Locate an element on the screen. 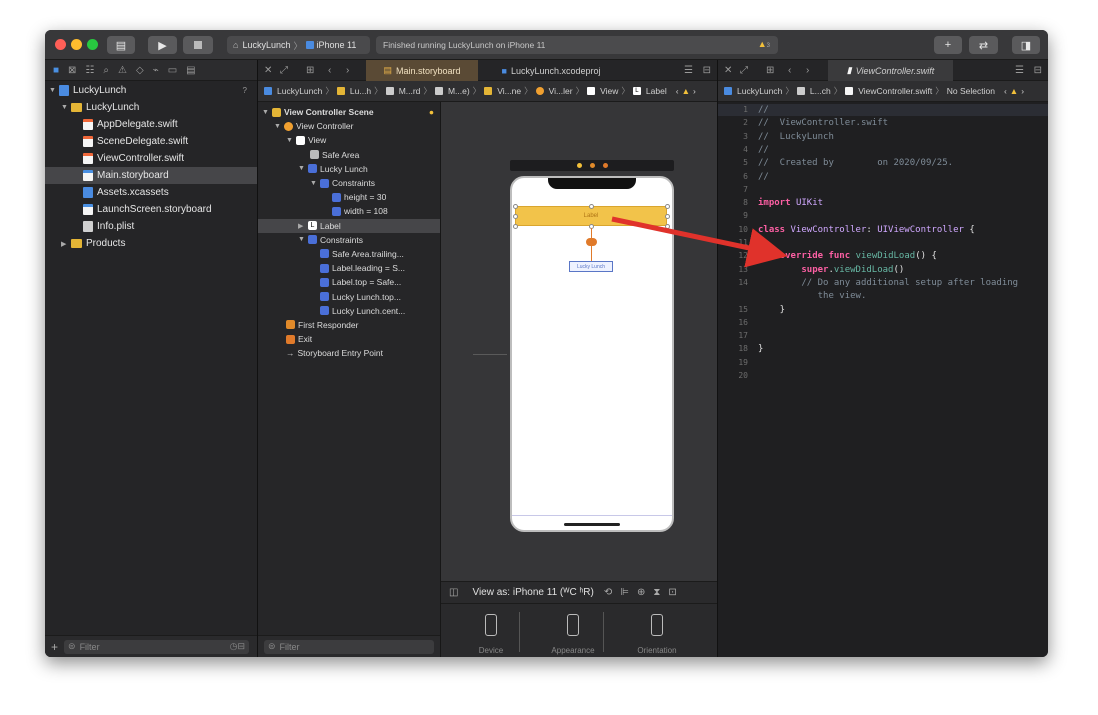  label-element: Label is located at coordinates (591, 216).